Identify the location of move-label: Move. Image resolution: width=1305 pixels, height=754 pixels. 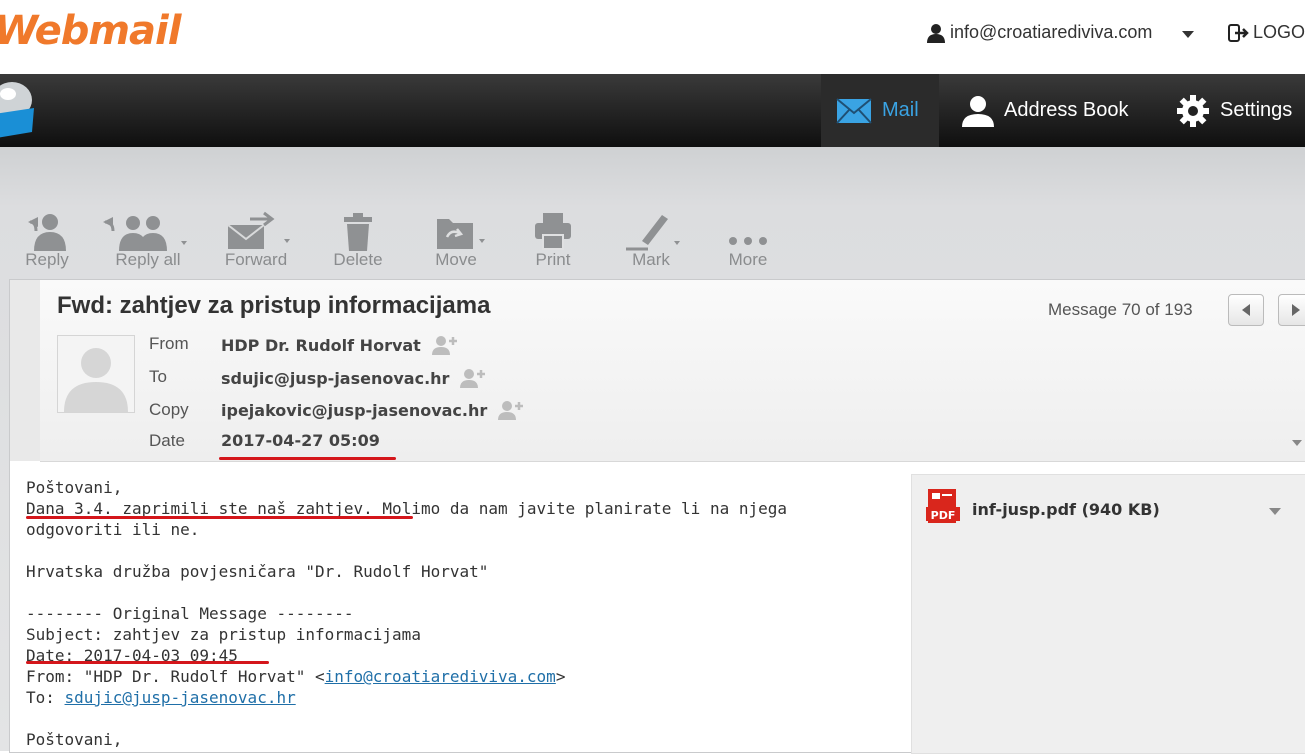
(456, 259).